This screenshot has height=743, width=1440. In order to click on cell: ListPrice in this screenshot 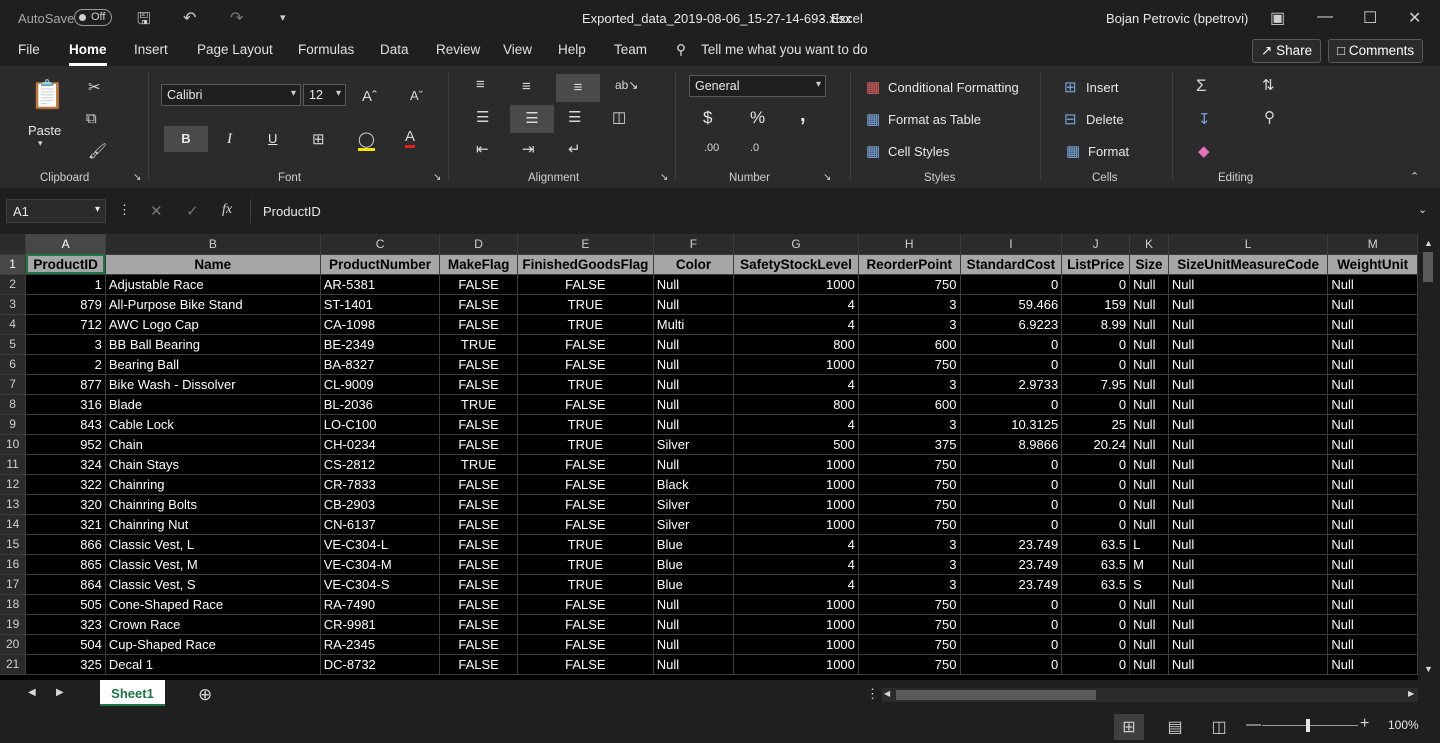, I will do `click(1096, 264)`.